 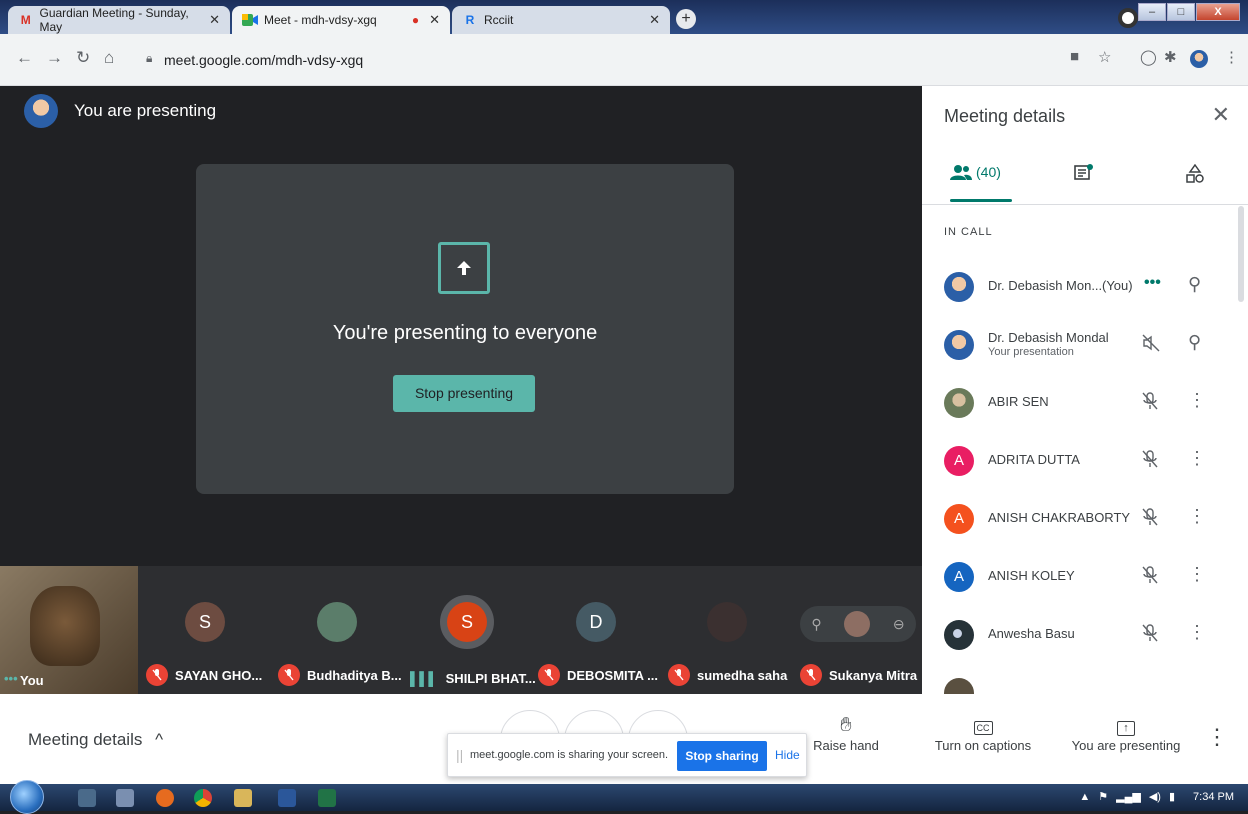 I want to click on list-item: Dr. Debasish Mondal Your presentation ⚲, so click(x=1085, y=349).